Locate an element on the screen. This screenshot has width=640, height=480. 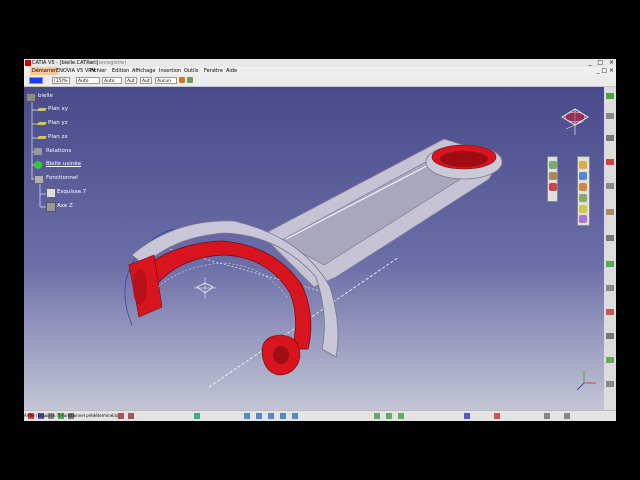
gear-icon is located at coordinates (38, 165).